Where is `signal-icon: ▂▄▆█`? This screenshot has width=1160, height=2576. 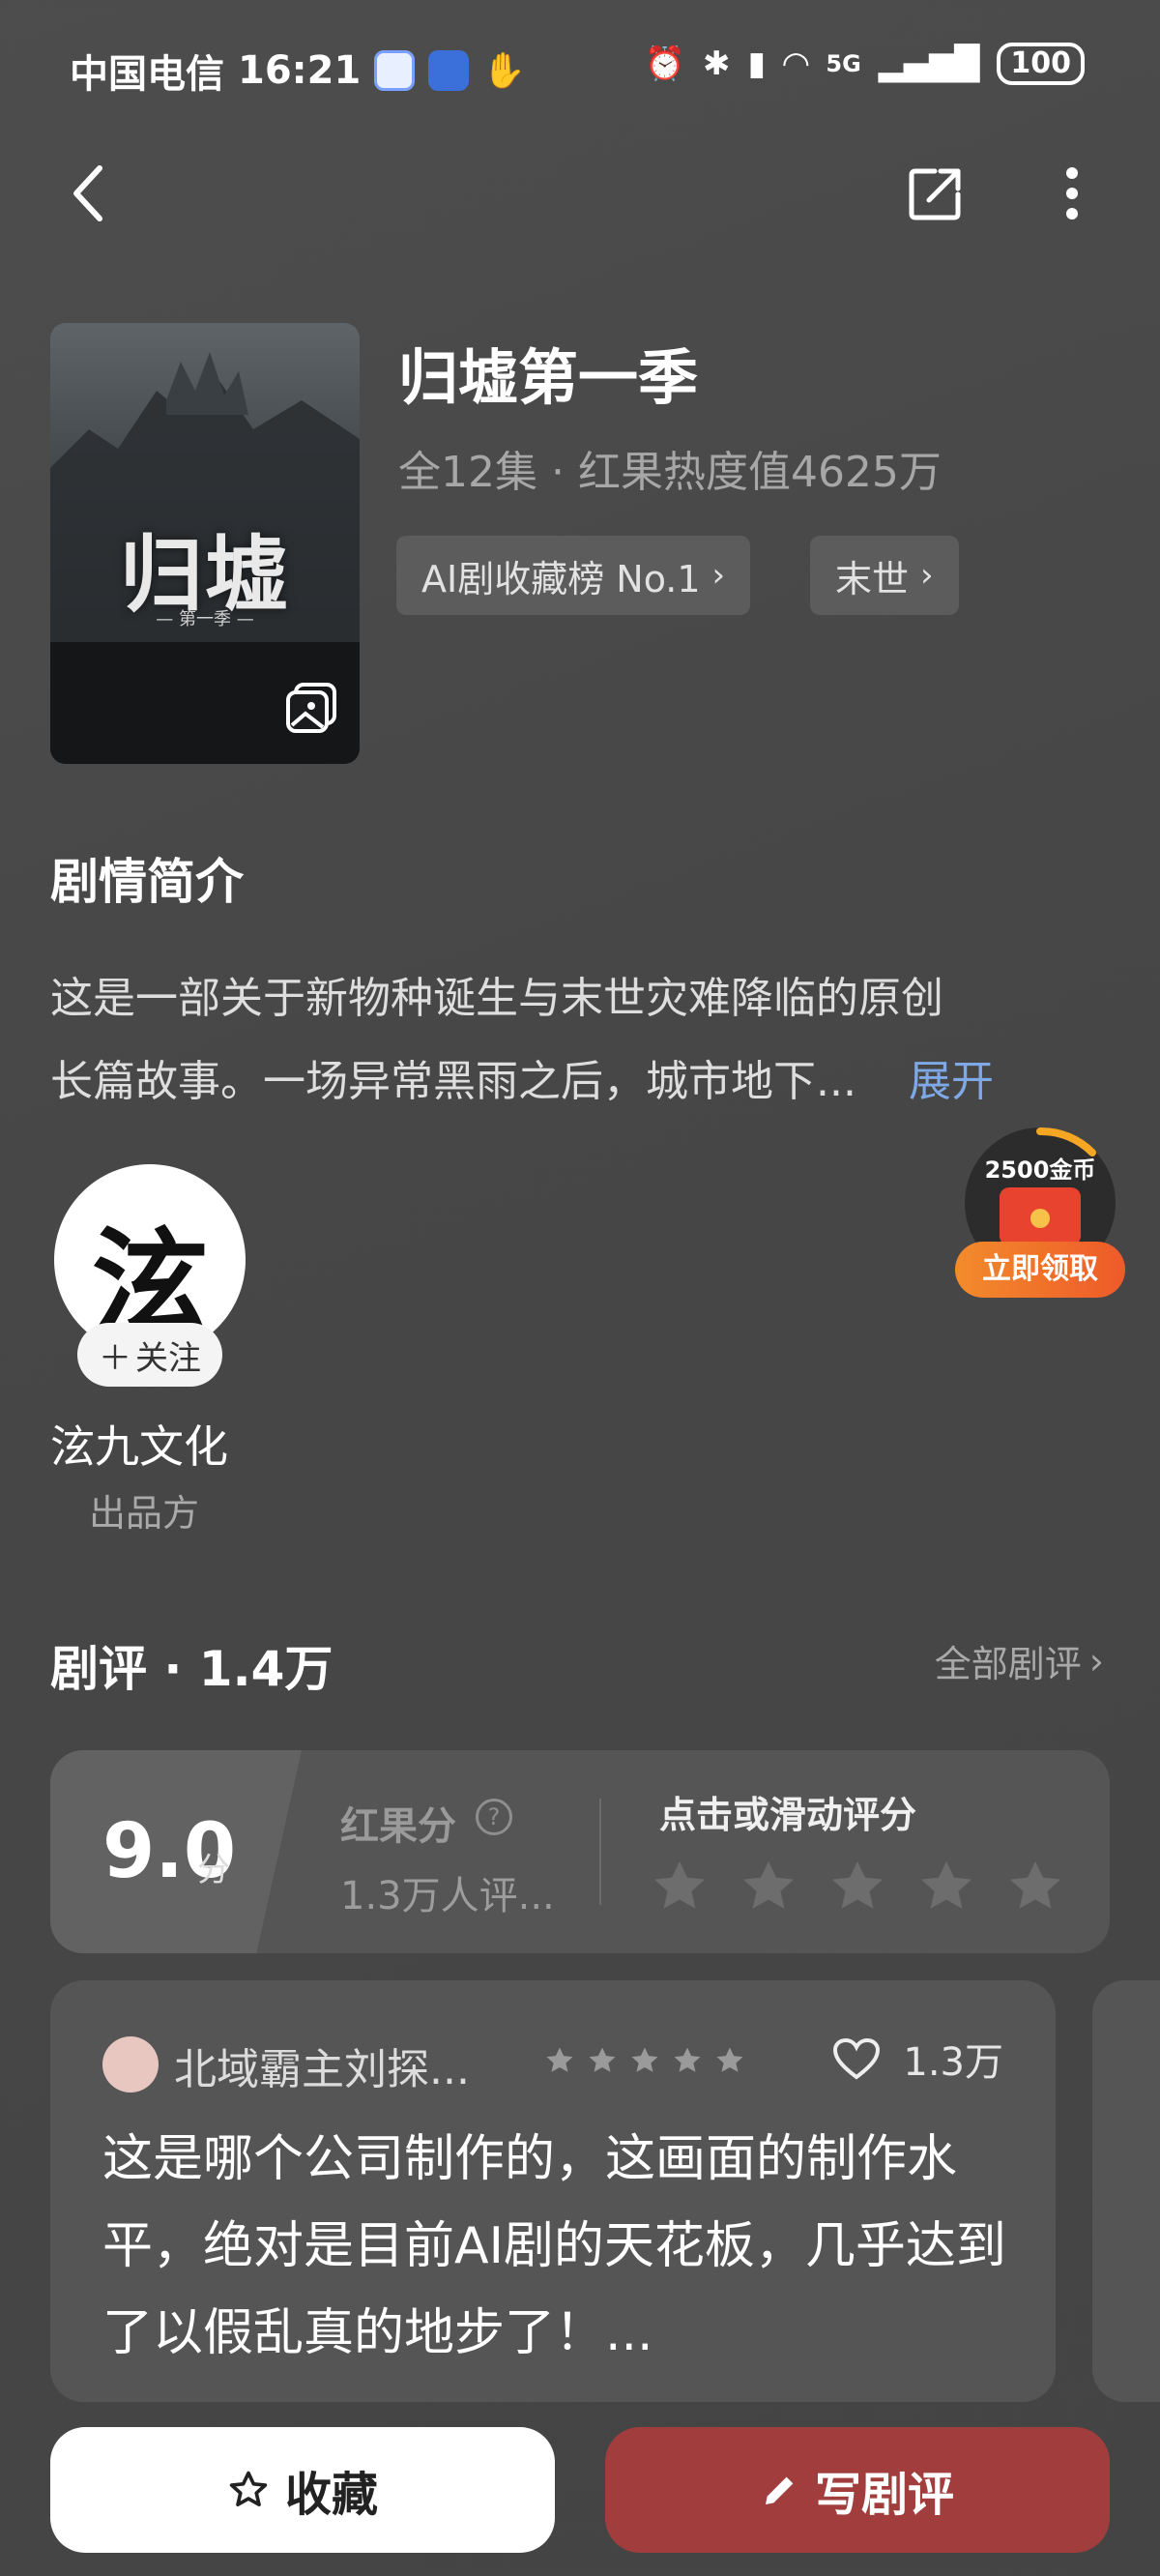
signal-icon: ▂▄▆█ is located at coordinates (929, 63).